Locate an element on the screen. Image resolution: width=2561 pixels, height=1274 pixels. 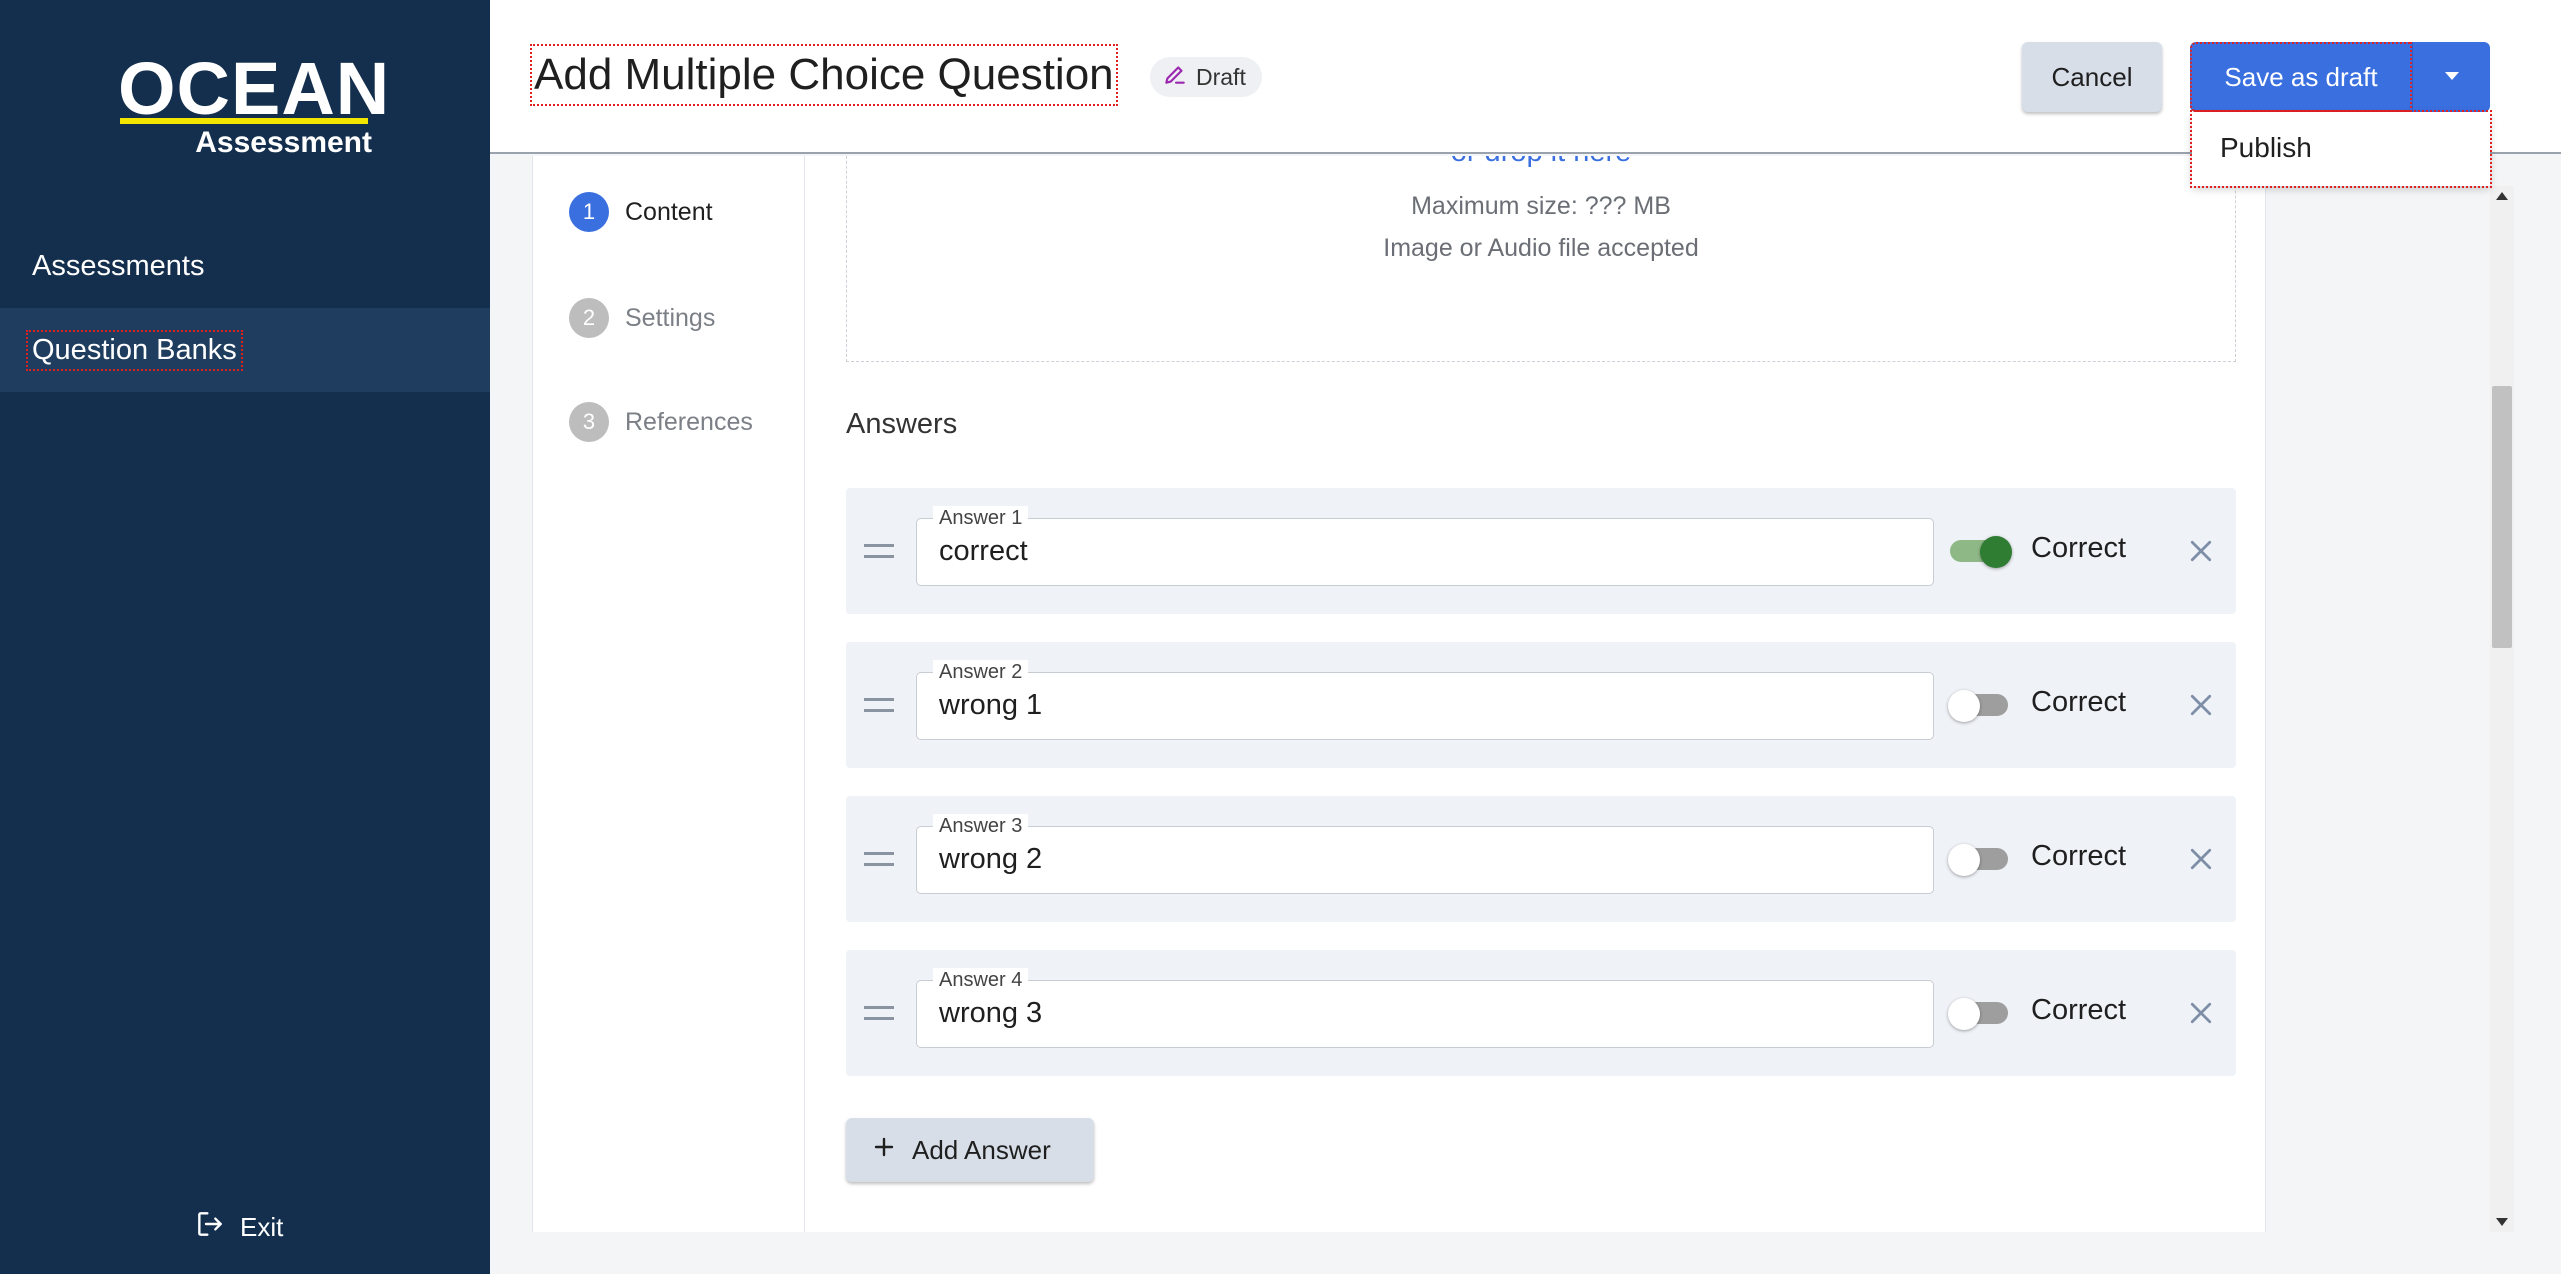
status-badge-label: Draft is located at coordinates (1221, 76).